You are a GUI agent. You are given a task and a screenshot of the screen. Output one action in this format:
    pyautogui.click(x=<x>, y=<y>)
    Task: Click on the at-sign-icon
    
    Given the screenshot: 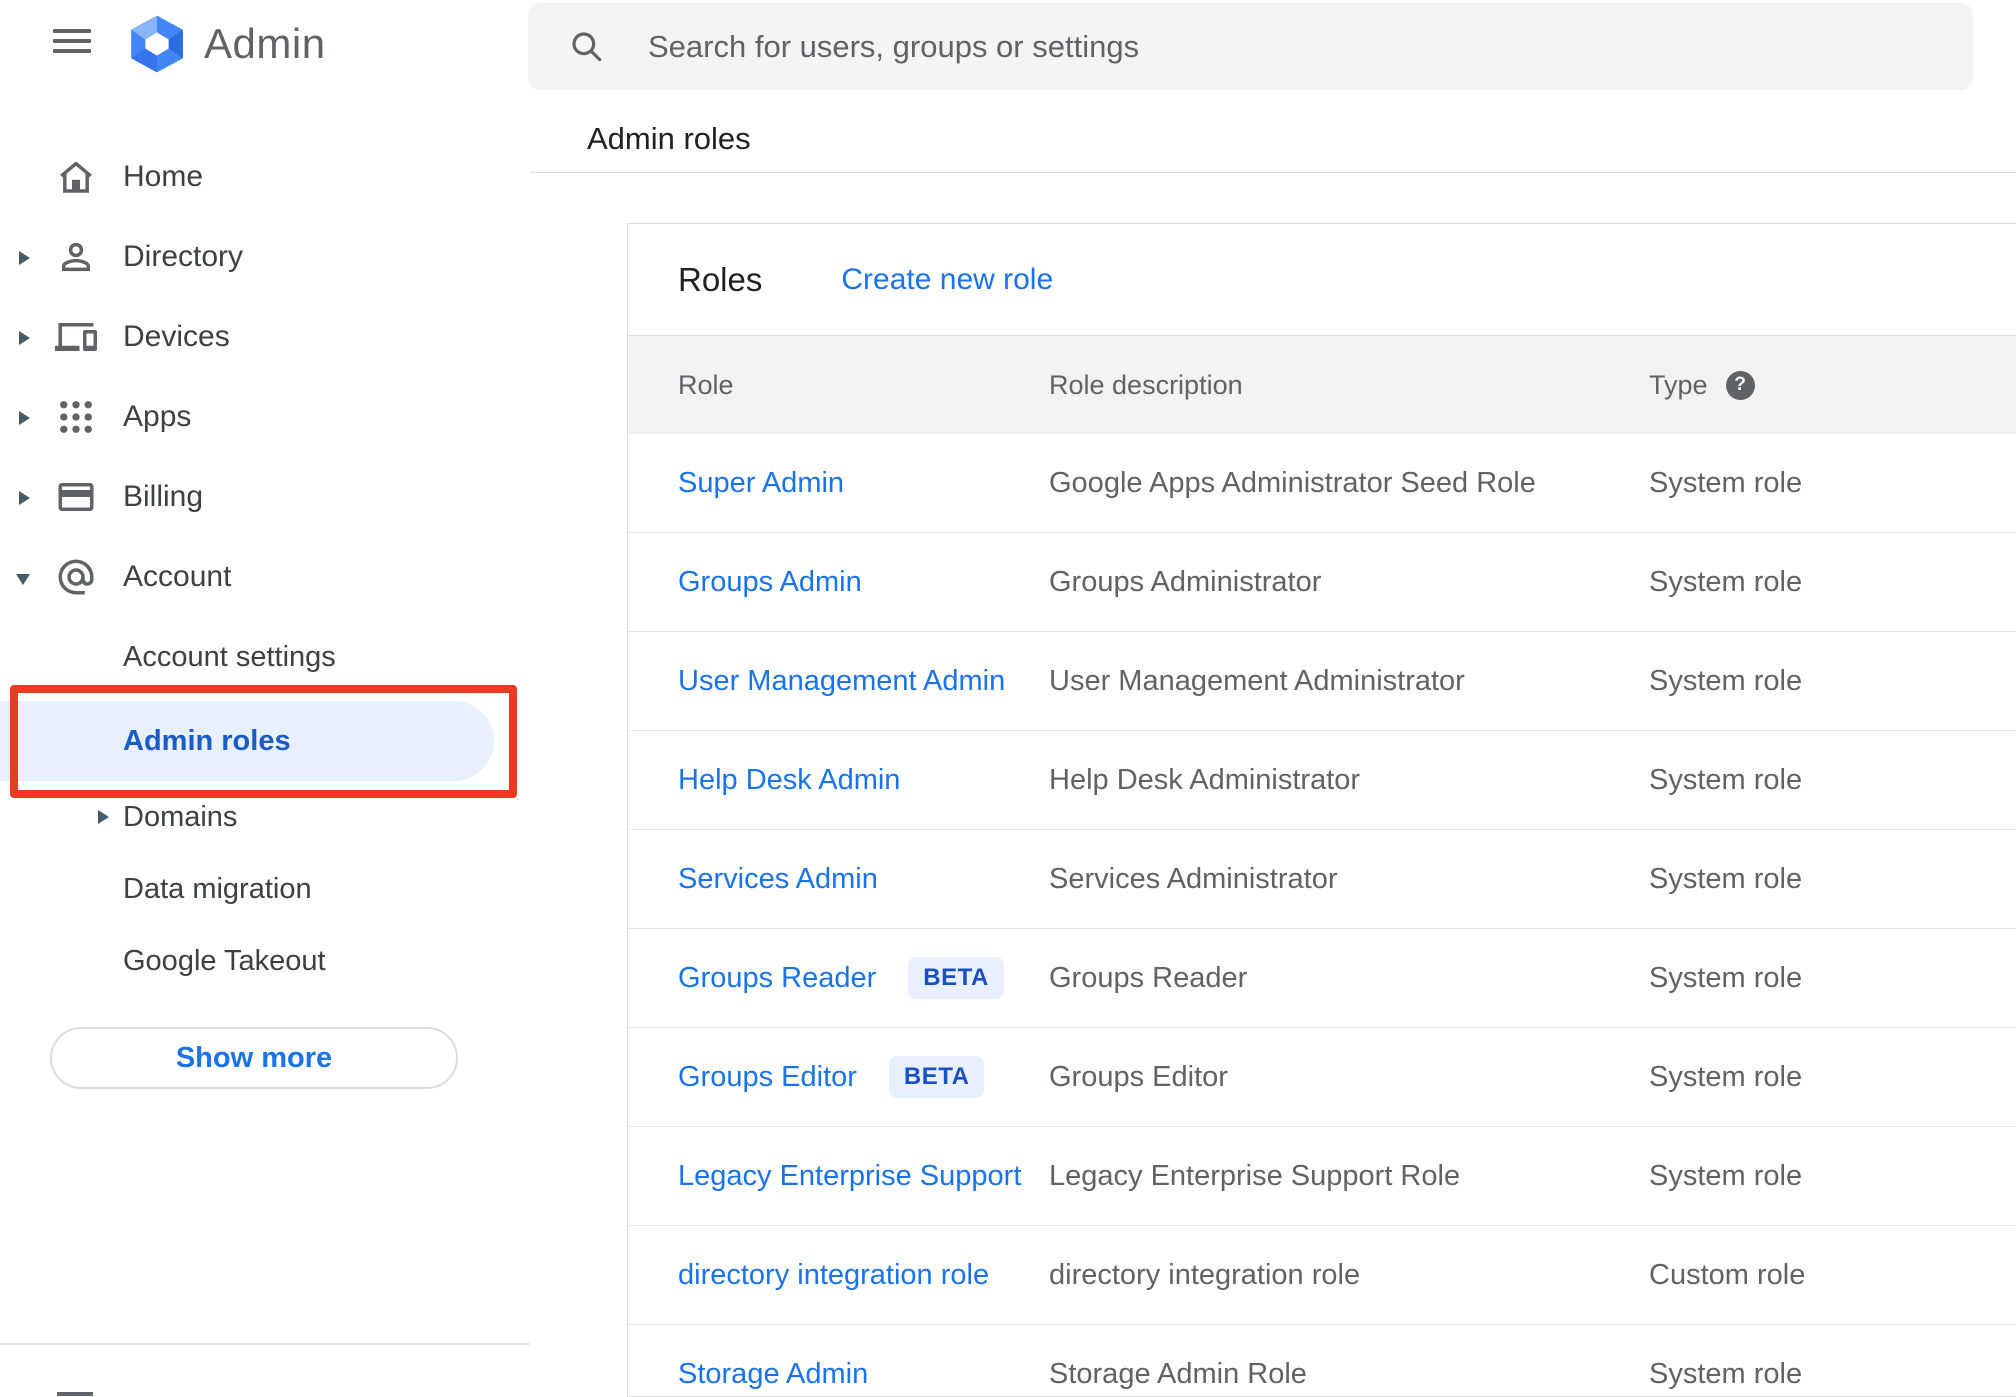 What is the action you would take?
    pyautogui.click(x=76, y=577)
    